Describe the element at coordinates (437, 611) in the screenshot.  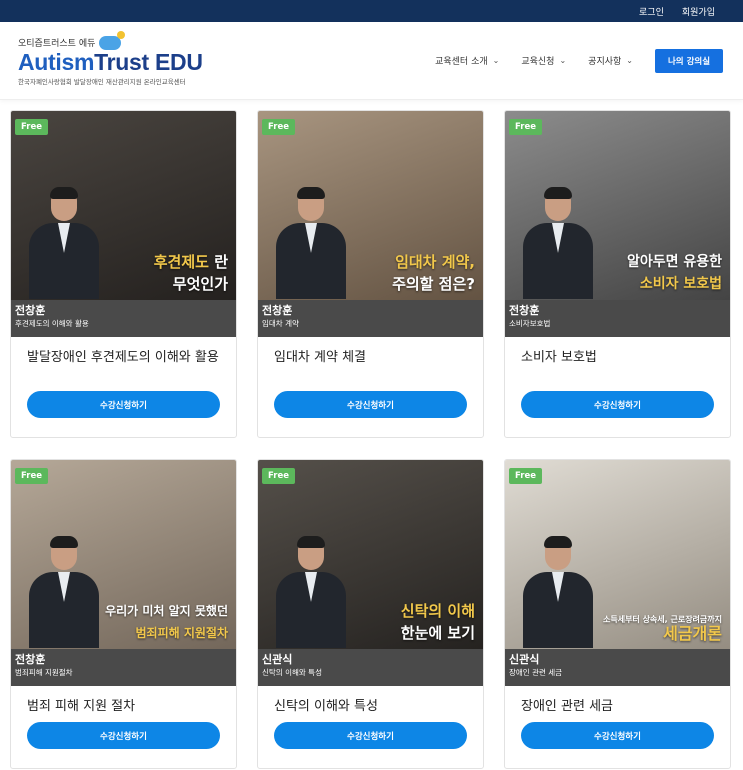
I see `caption-highlight: 신탁의 이해` at that location.